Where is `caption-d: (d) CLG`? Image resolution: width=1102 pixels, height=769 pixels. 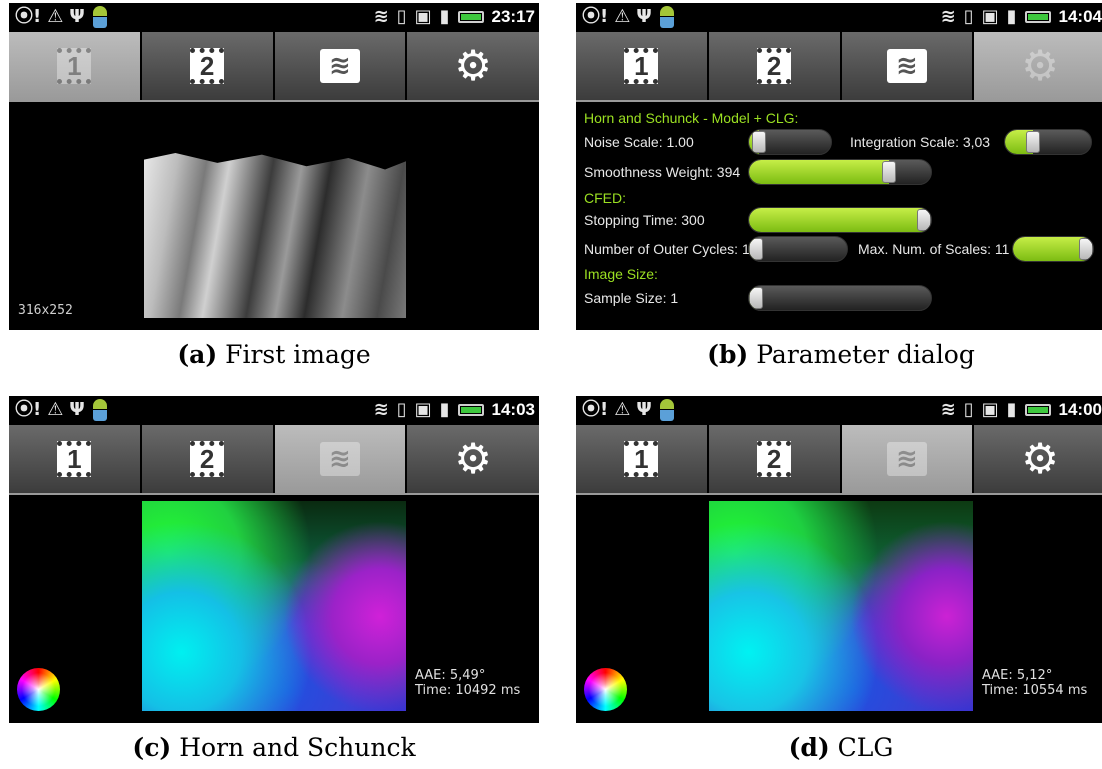 caption-d: (d) CLG is located at coordinates (839, 748).